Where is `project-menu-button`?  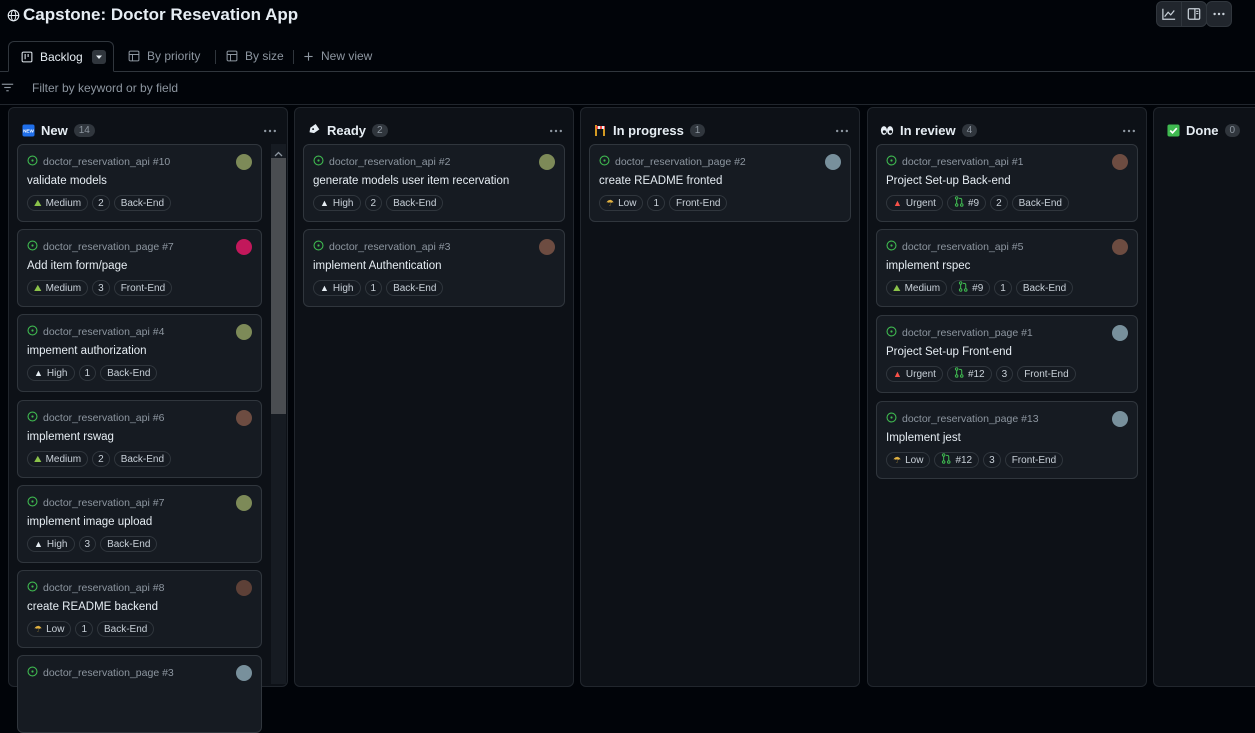 project-menu-button is located at coordinates (1219, 14).